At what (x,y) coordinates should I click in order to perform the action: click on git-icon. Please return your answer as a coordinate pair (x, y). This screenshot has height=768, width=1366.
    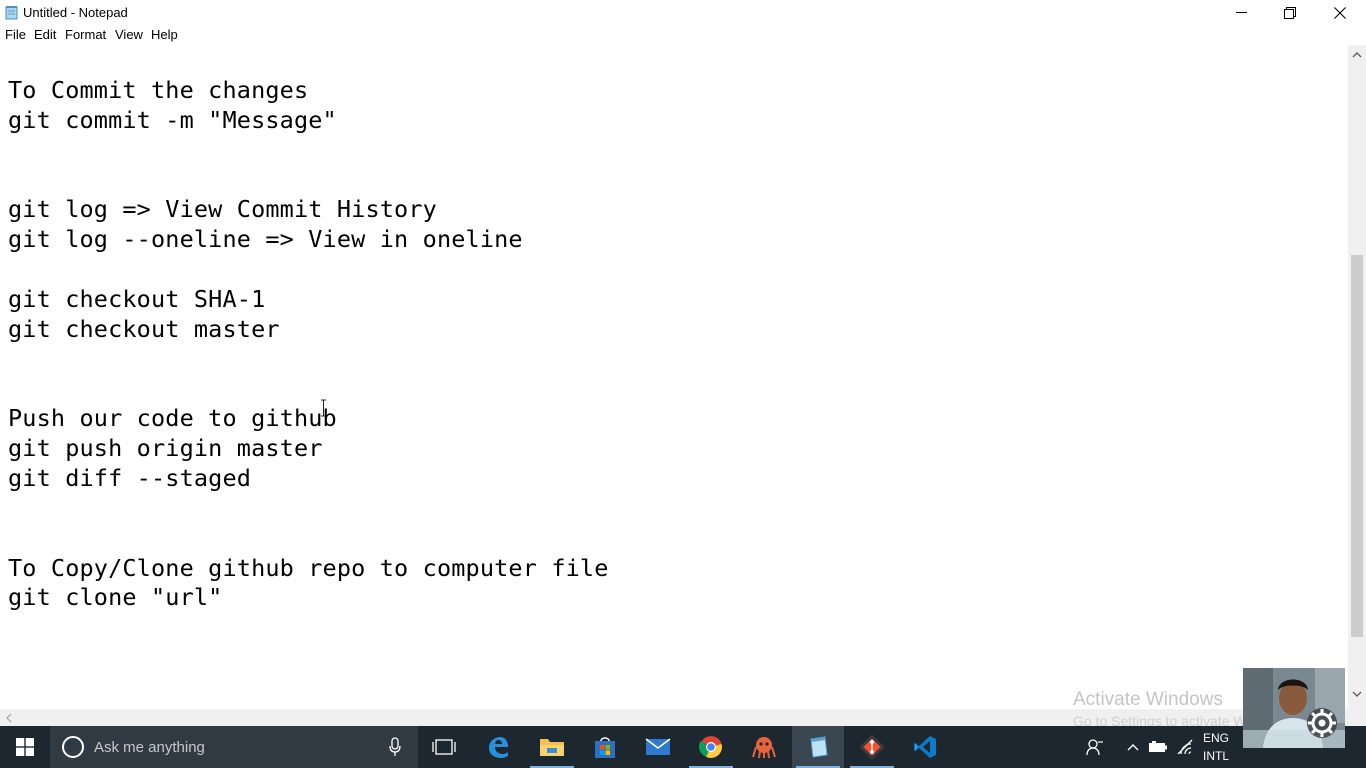
    Looking at the image, I should click on (872, 747).